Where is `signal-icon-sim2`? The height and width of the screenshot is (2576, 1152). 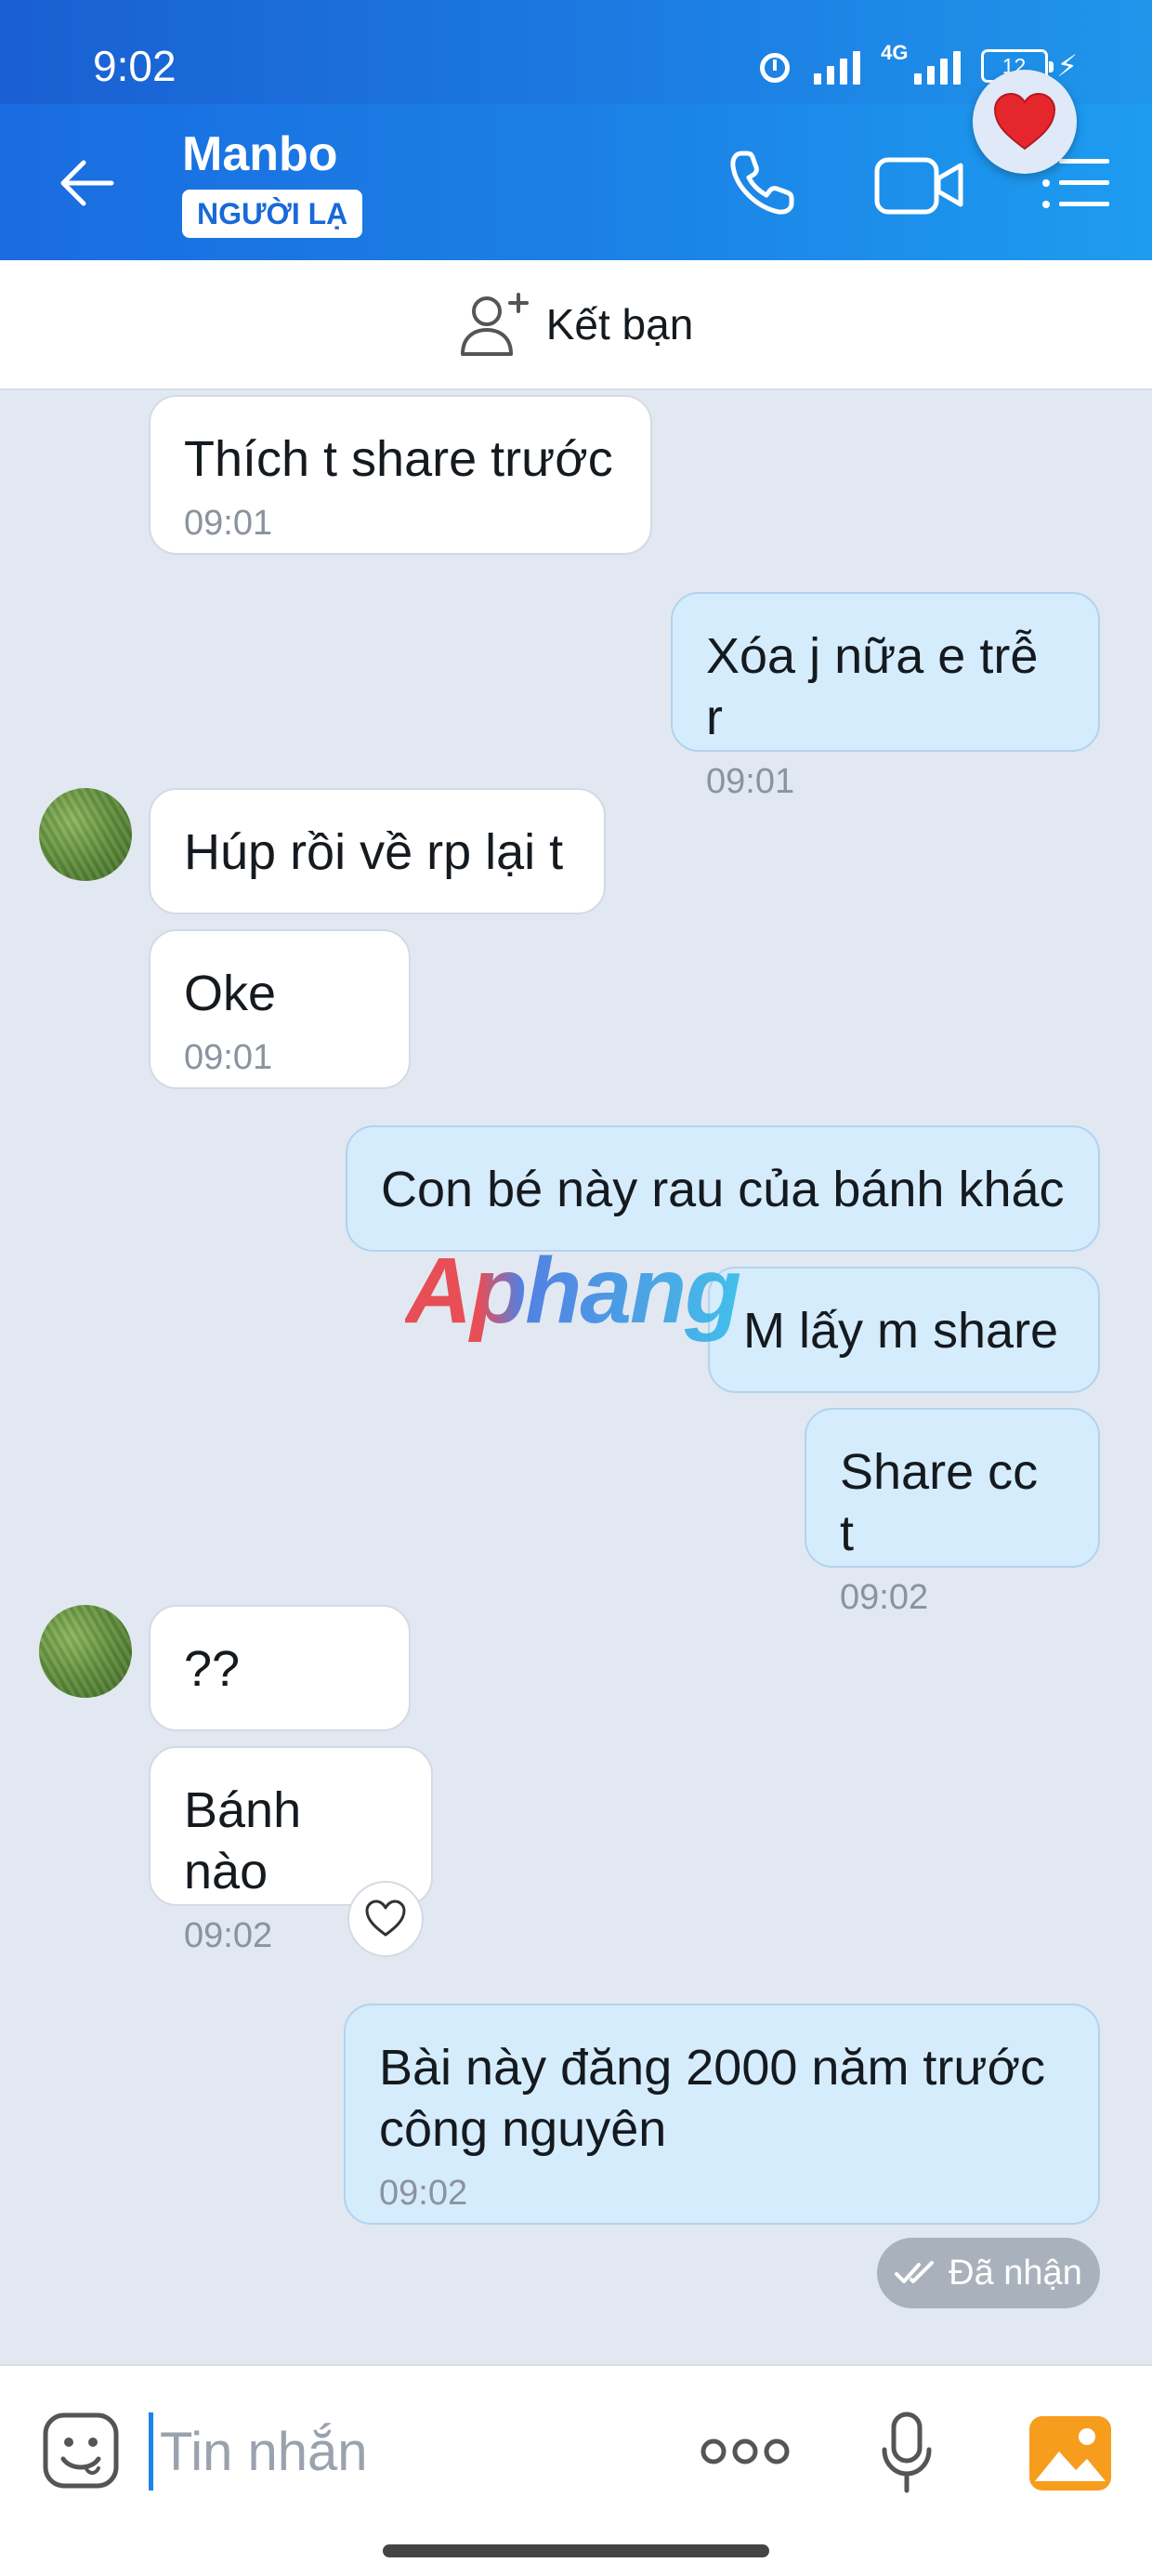
signal-icon-sim2 is located at coordinates (937, 66).